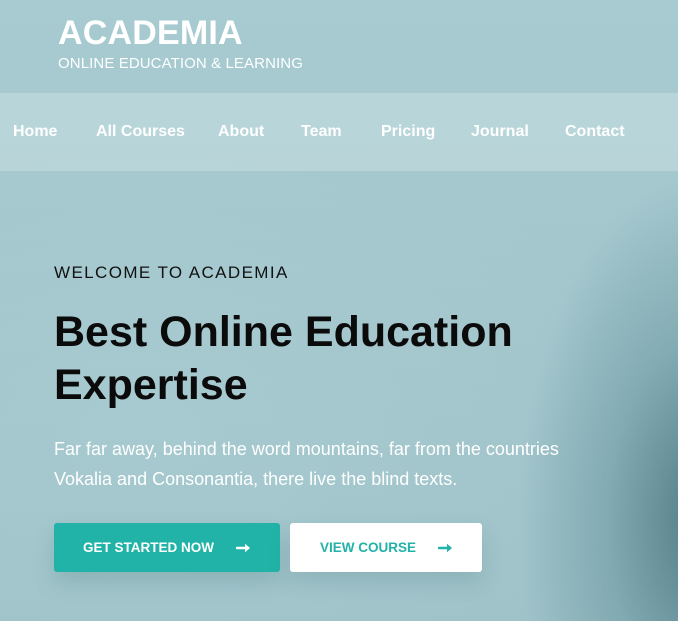 This screenshot has width=678, height=621. I want to click on brand: ACADEMIA ONLINE EDUCATION & LEARNING, so click(180, 44).